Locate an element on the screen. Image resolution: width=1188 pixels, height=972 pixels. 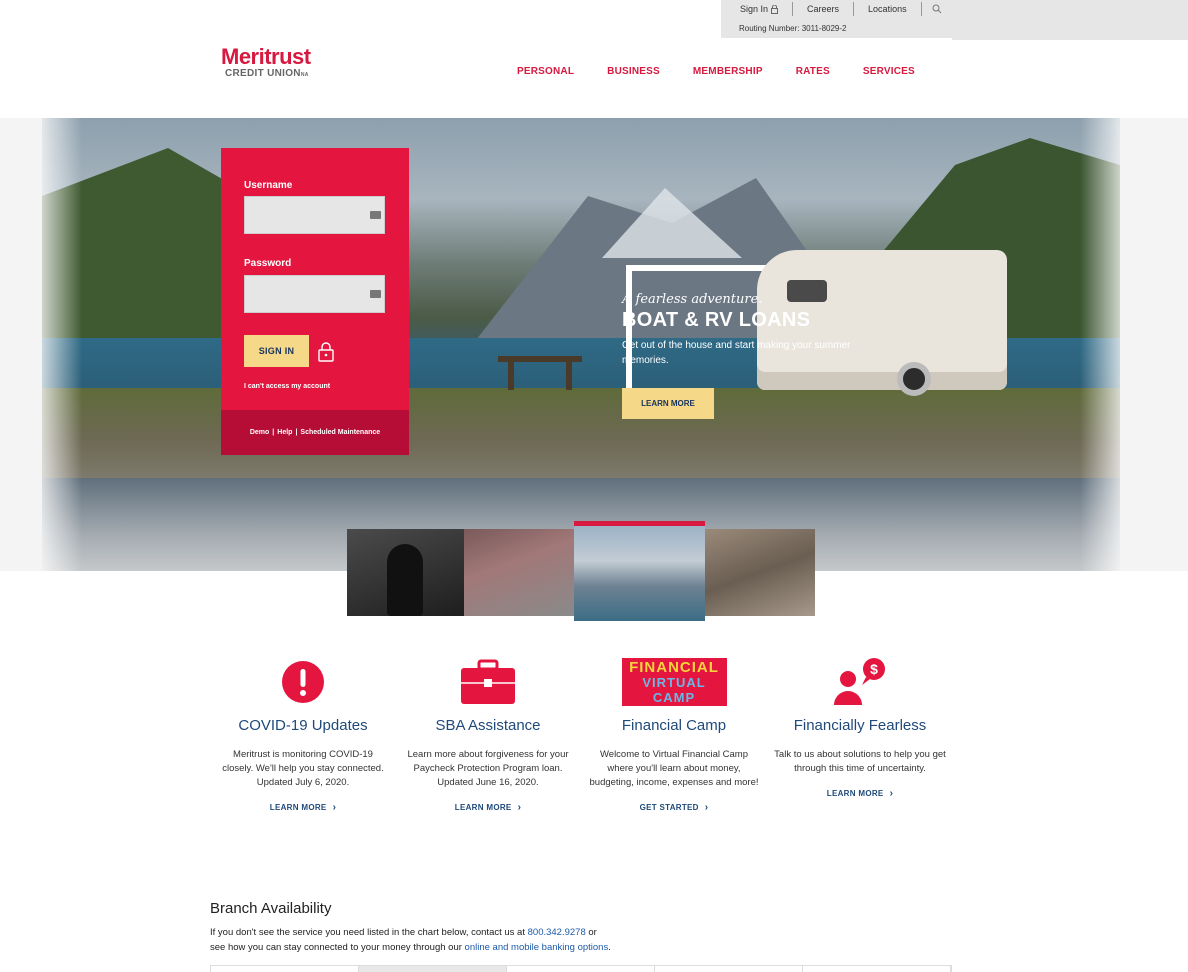
briefcase-icon is located at coordinates (488, 682).